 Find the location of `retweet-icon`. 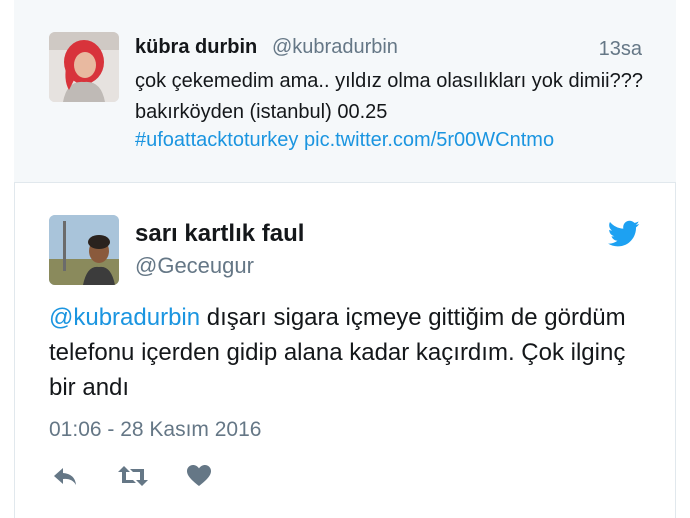

retweet-icon is located at coordinates (133, 476).